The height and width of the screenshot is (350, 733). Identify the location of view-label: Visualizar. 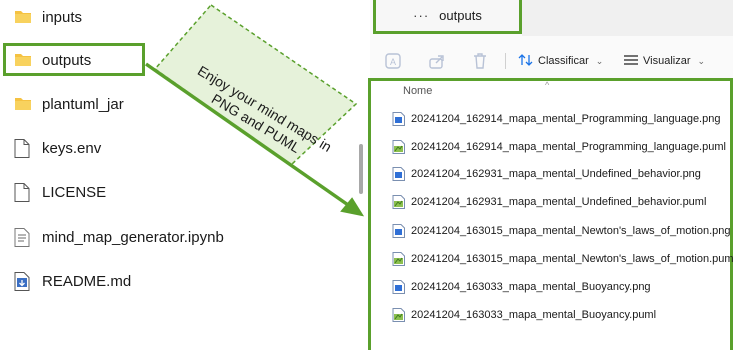
(667, 61).